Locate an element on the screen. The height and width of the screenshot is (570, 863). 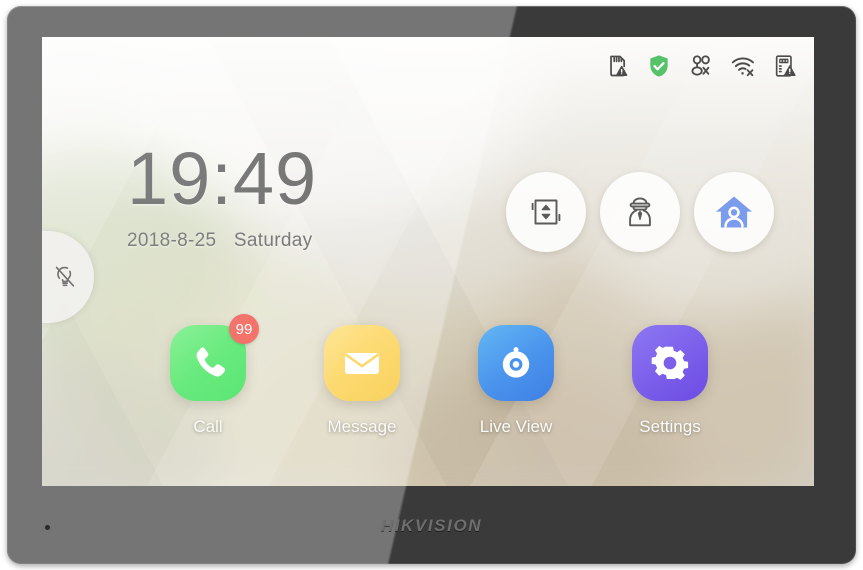
concierge-button is located at coordinates (640, 212).